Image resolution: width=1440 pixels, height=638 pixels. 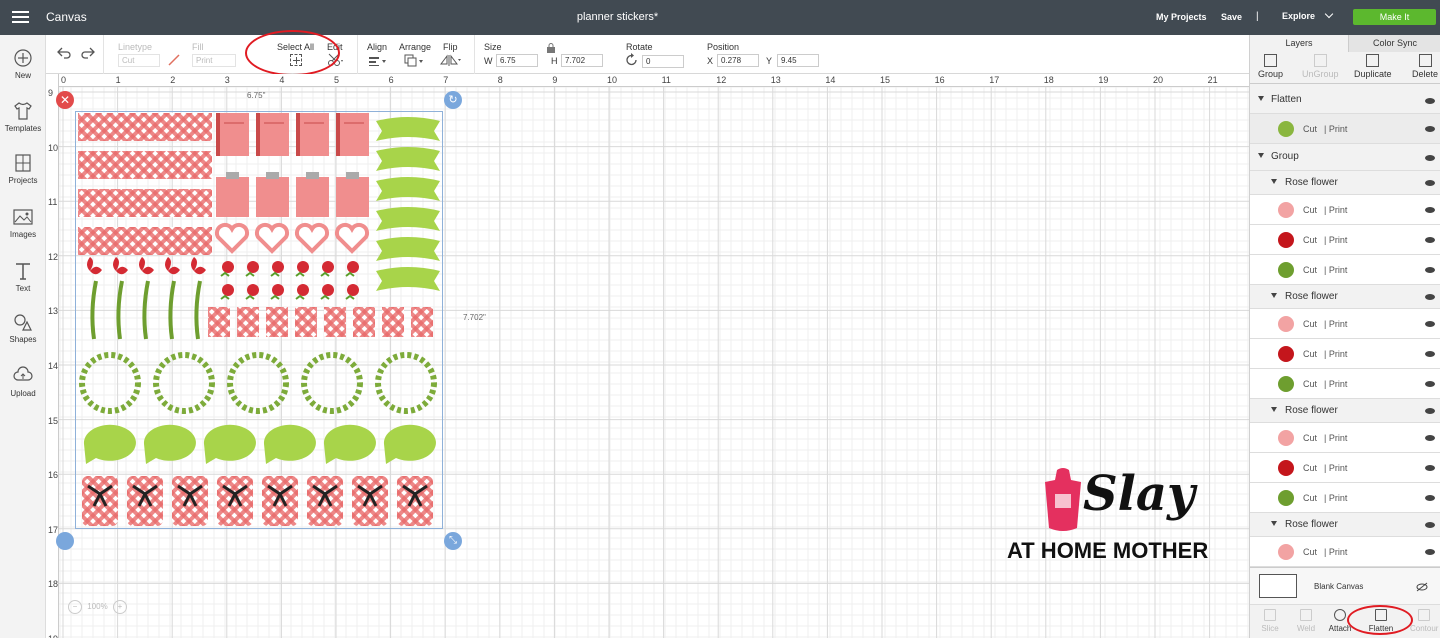 What do you see at coordinates (663, 61) in the screenshot?
I see `rotate-input: 0` at bounding box center [663, 61].